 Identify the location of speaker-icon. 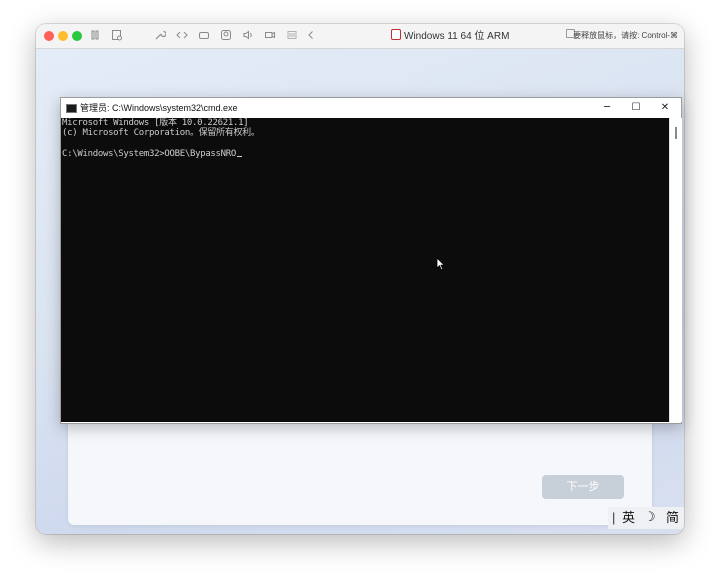
(248, 36).